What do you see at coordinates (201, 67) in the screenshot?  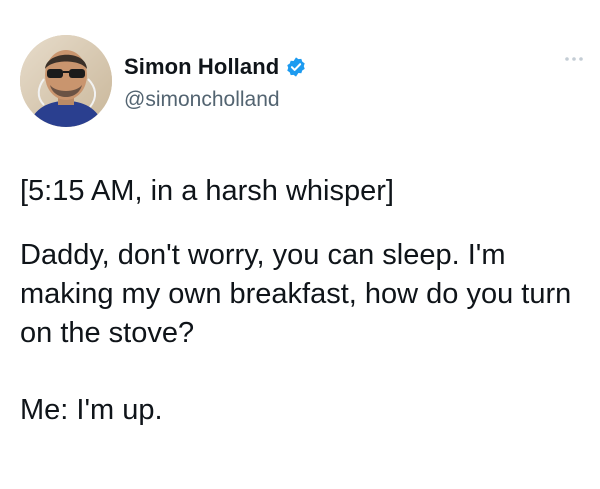 I see `display-name: Simon Holland` at bounding box center [201, 67].